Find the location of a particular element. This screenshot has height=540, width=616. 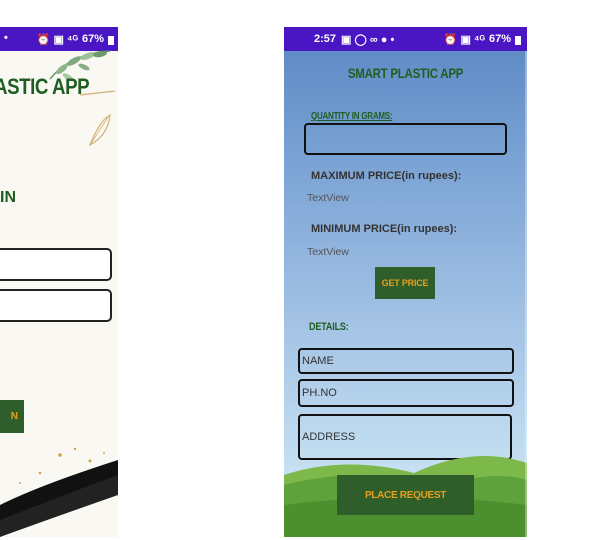

status-right-group: ⏰ ▣ ⁴ᴳ 67% is located at coordinates (482, 39).